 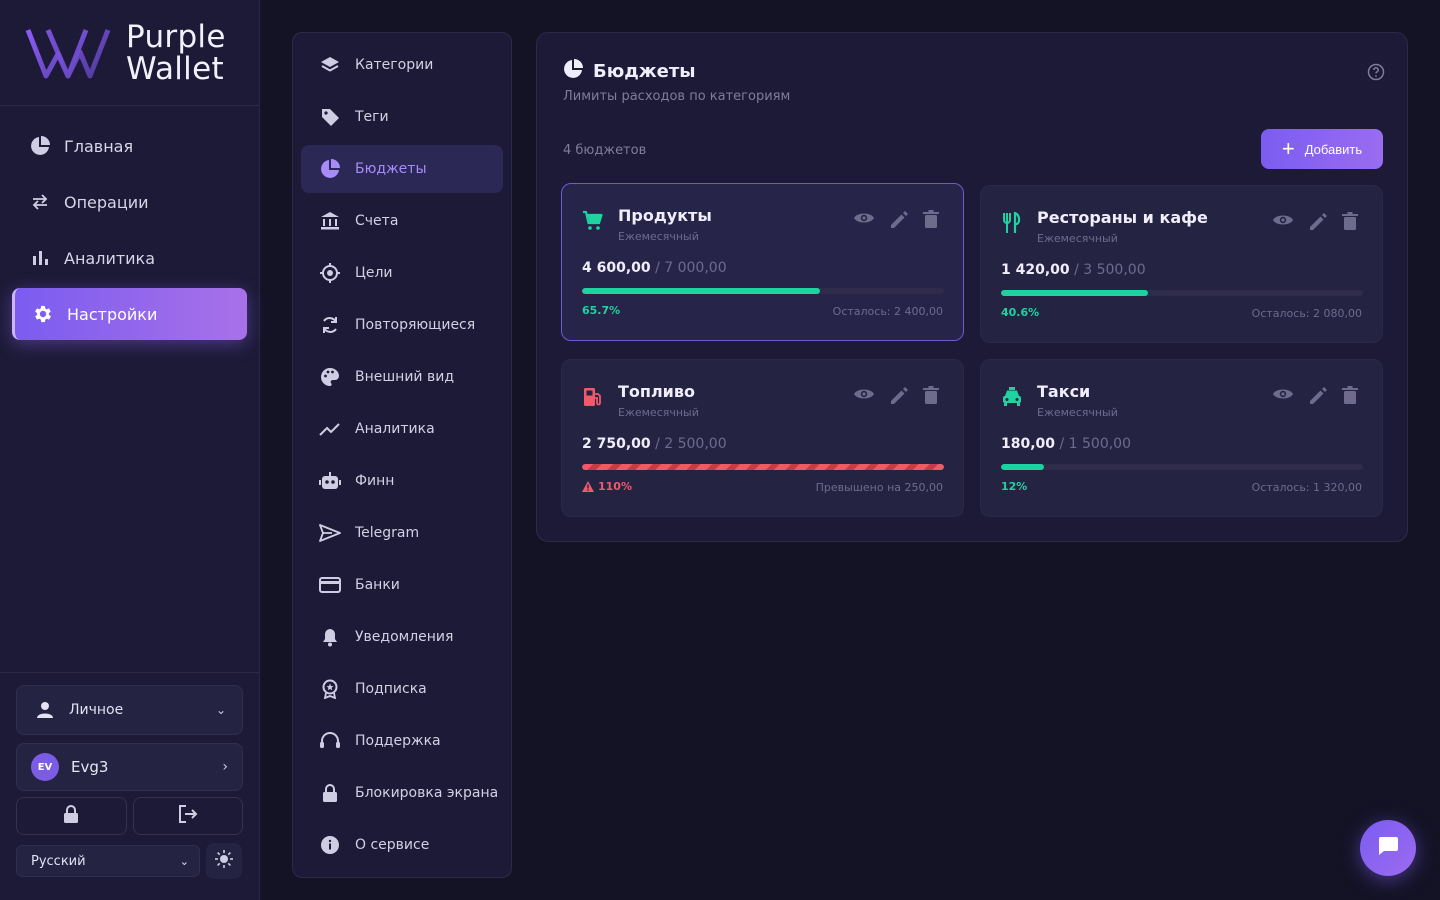 I want to click on badge-icon, so click(x=330, y=689).